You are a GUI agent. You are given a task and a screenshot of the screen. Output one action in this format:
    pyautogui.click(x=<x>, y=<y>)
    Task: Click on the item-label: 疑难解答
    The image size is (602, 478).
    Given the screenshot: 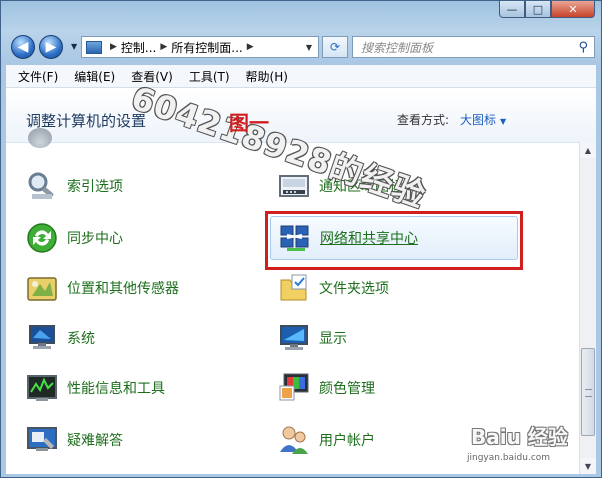 What is the action you would take?
    pyautogui.click(x=95, y=441)
    